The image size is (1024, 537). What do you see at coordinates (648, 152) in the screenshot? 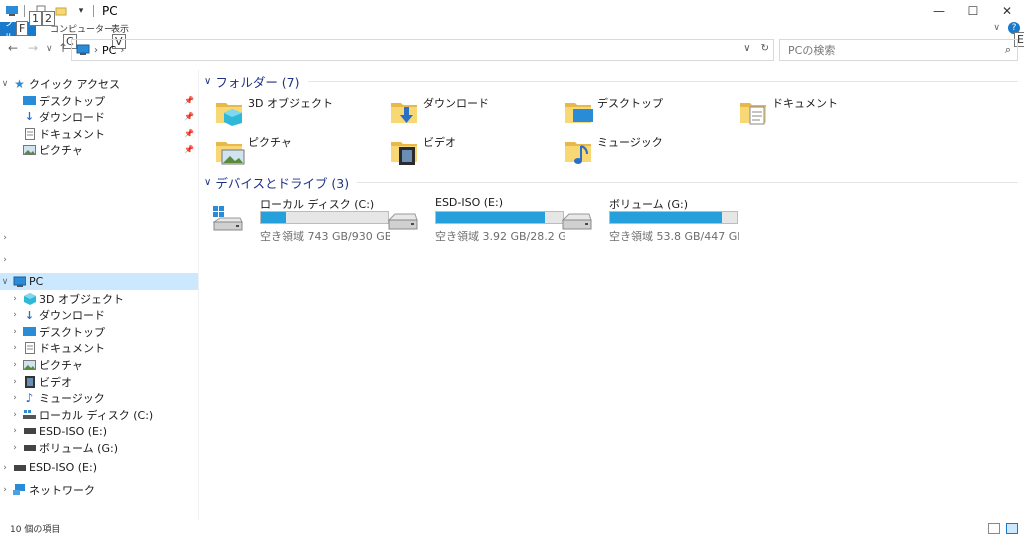
I see `folder-tile: ミュージック` at bounding box center [648, 152].